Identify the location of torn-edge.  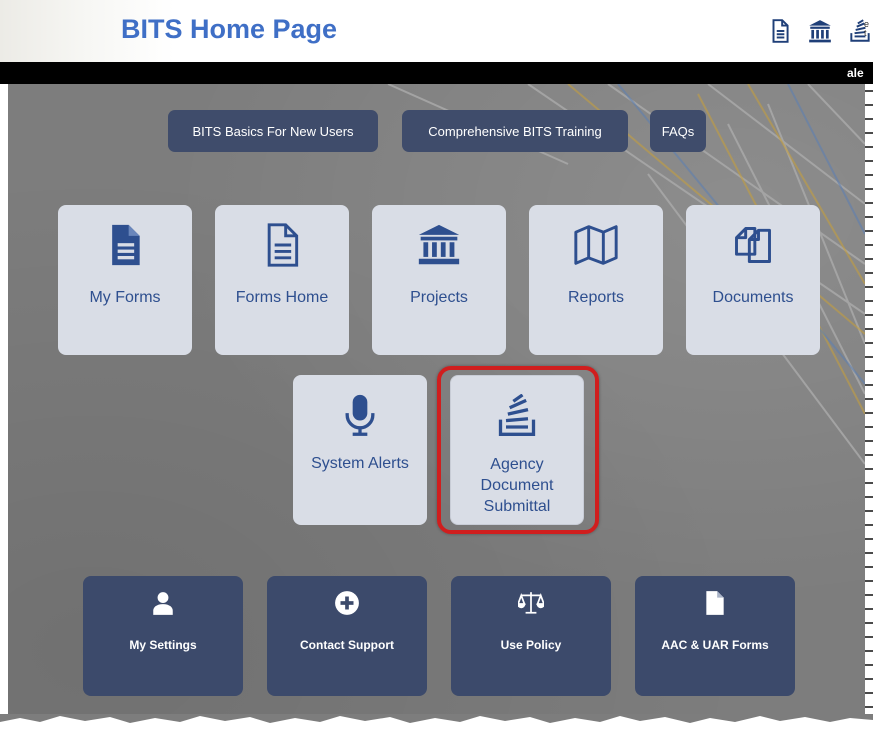
(436, 725).